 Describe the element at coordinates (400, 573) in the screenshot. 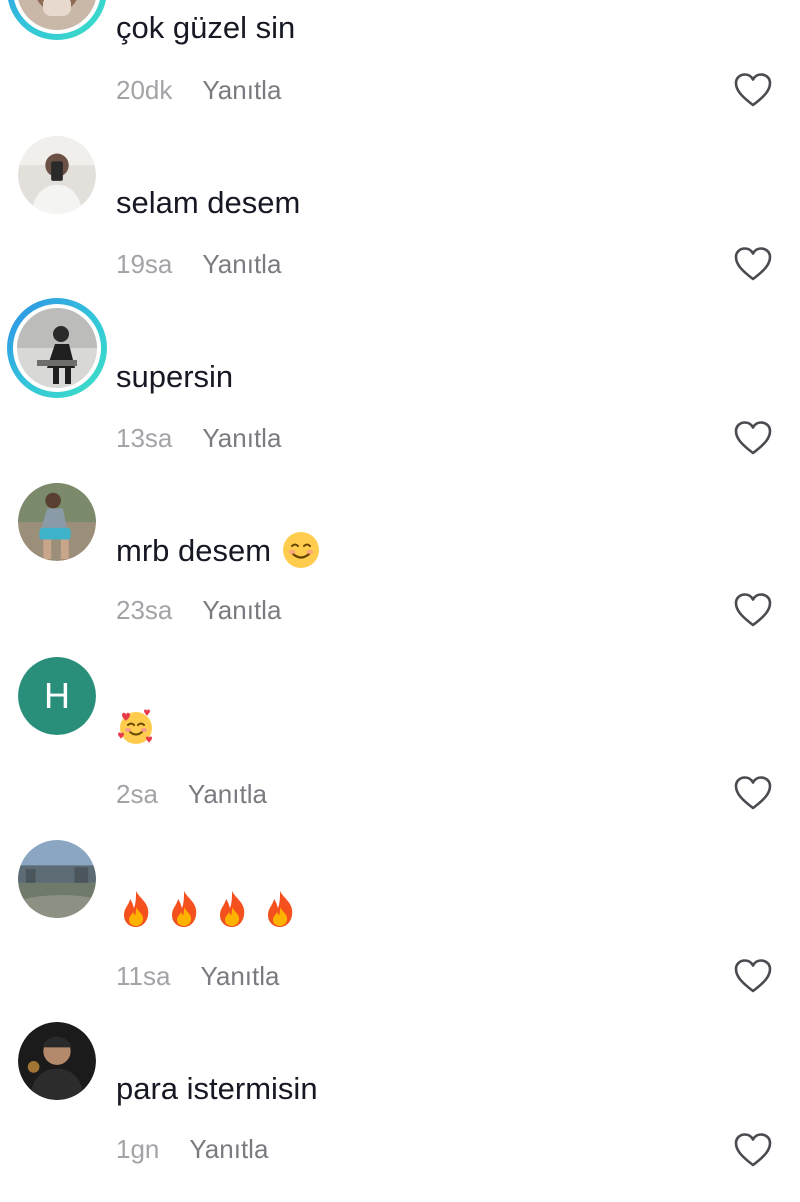

I see `comment-item: mrb desem 23sa Yanıtla` at that location.